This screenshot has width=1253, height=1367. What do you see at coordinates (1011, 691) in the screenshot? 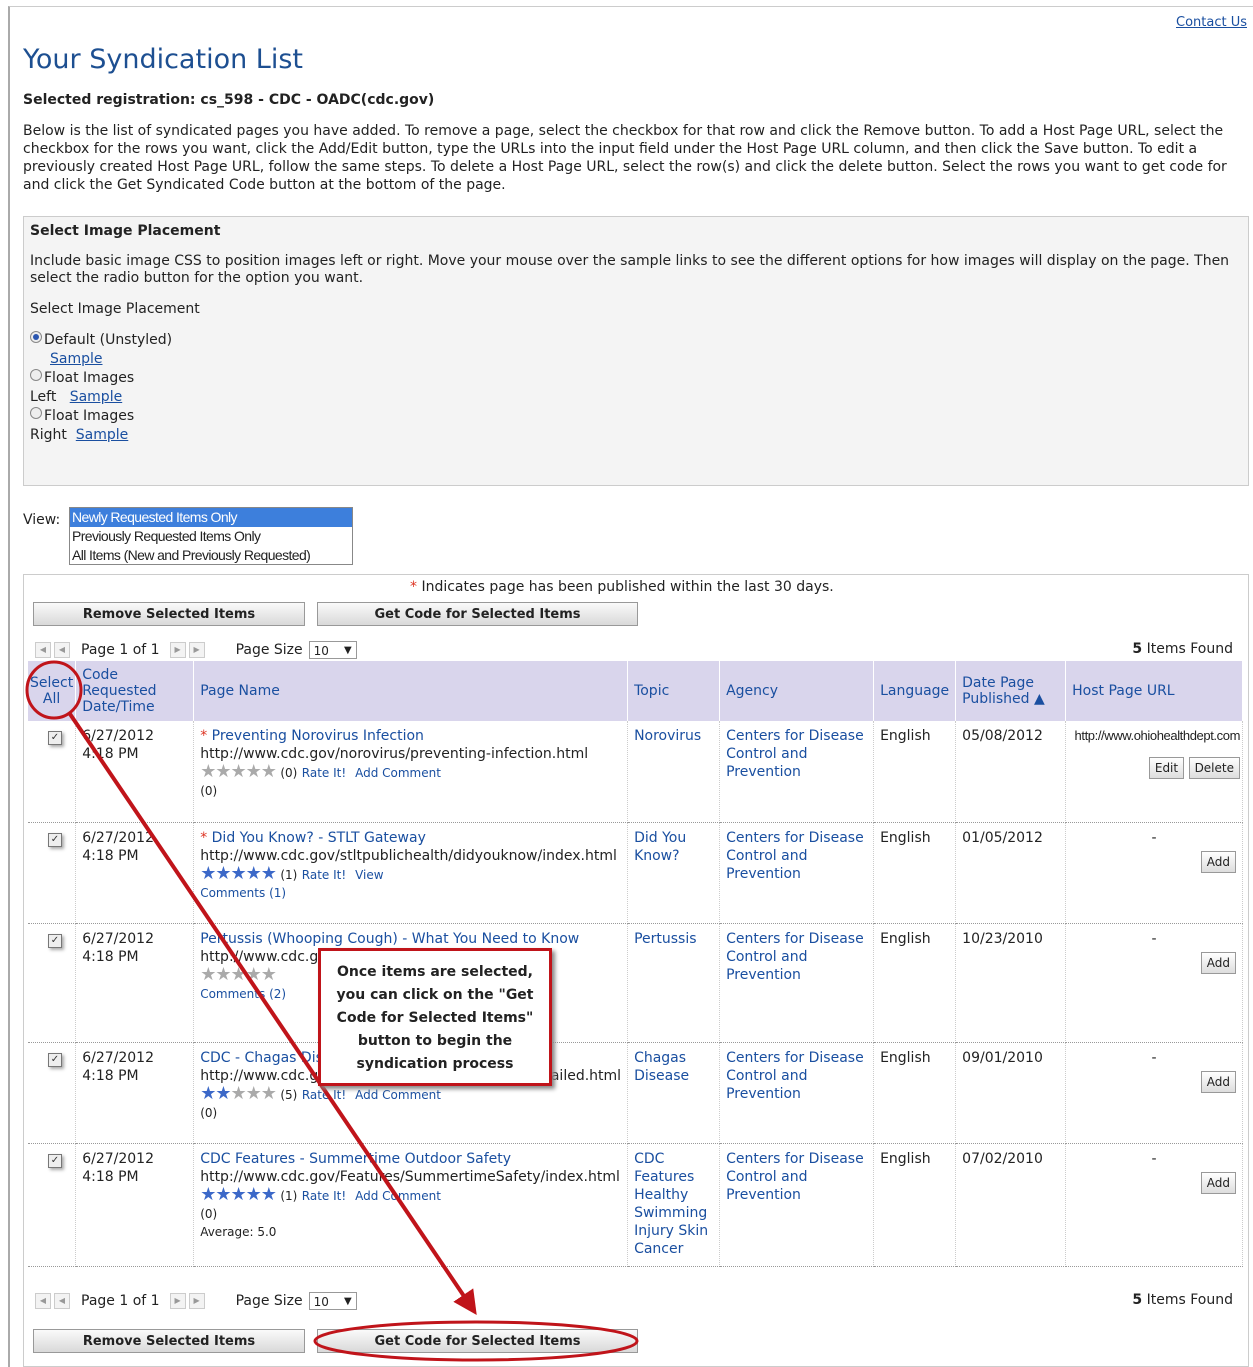
I see `date-published-header: Date Page Published ▲` at bounding box center [1011, 691].